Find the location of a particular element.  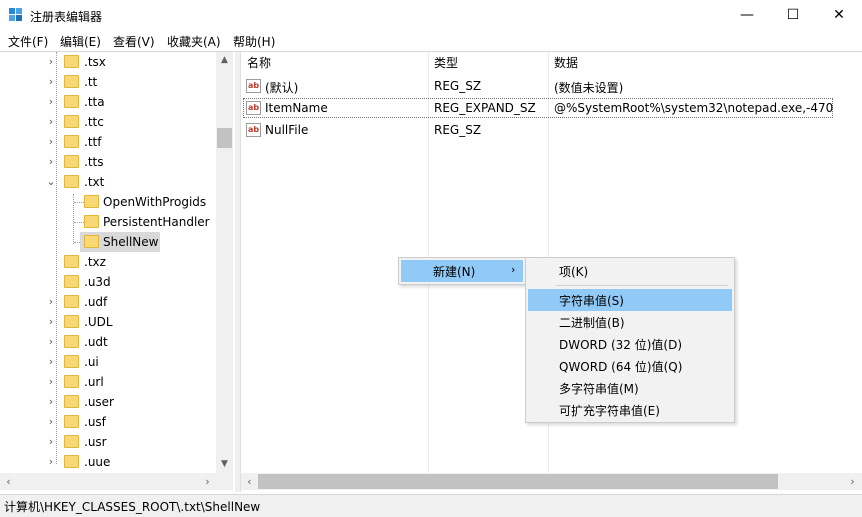

list-row: ab (默认) REG_SZ (数值未设置) is located at coordinates (551, 87).